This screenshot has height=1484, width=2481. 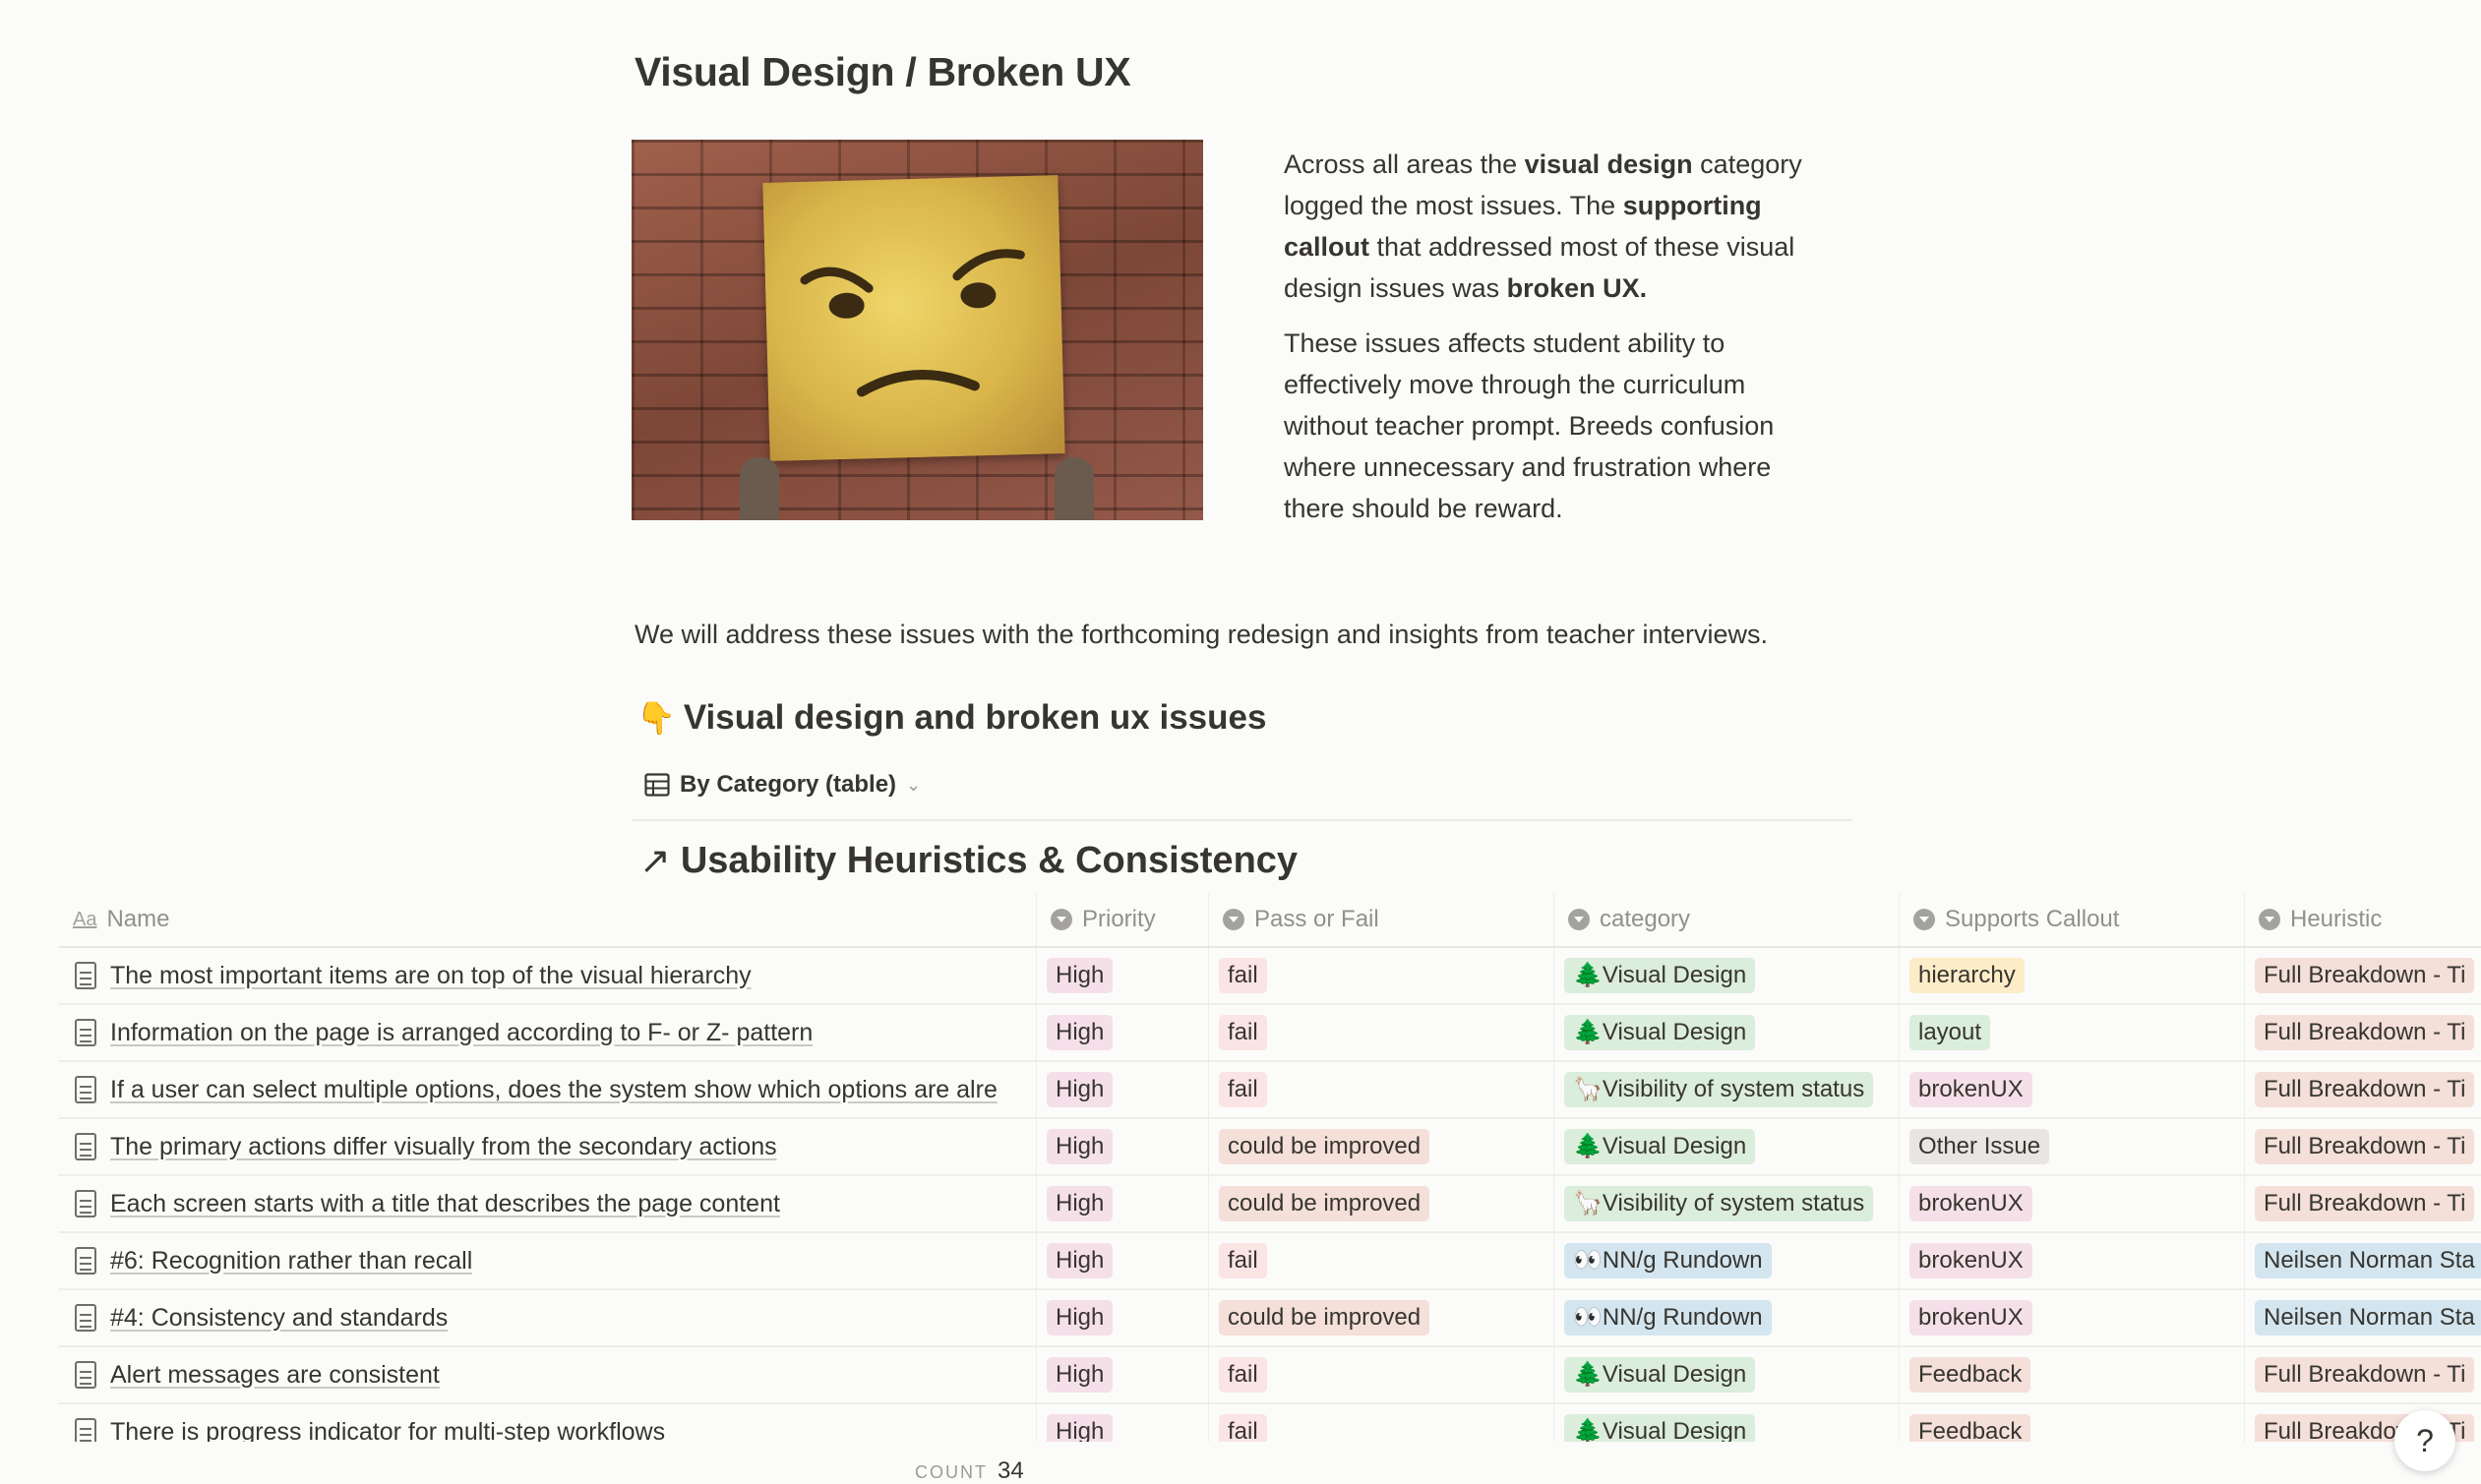 What do you see at coordinates (291, 1261) in the screenshot?
I see `row-title: #6: Recognition rather than recall` at bounding box center [291, 1261].